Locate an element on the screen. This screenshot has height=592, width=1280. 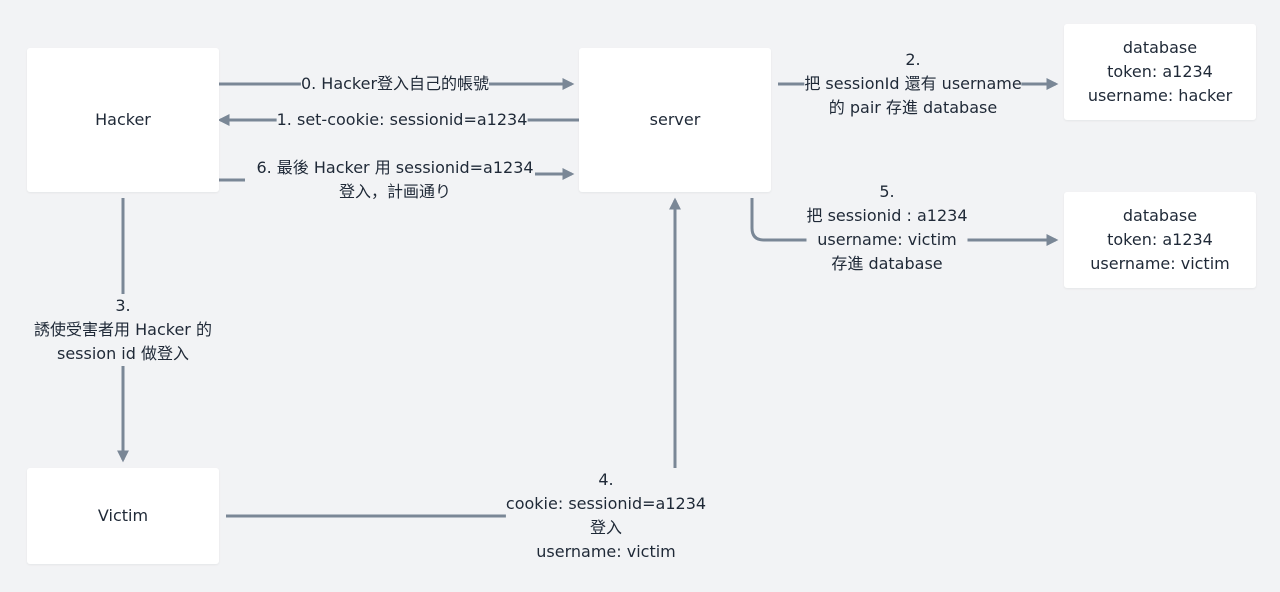
edge-label-step6: 6. 最後 Hacker 用 sessionid=a1234 登入，計画通り is located at coordinates (395, 180).